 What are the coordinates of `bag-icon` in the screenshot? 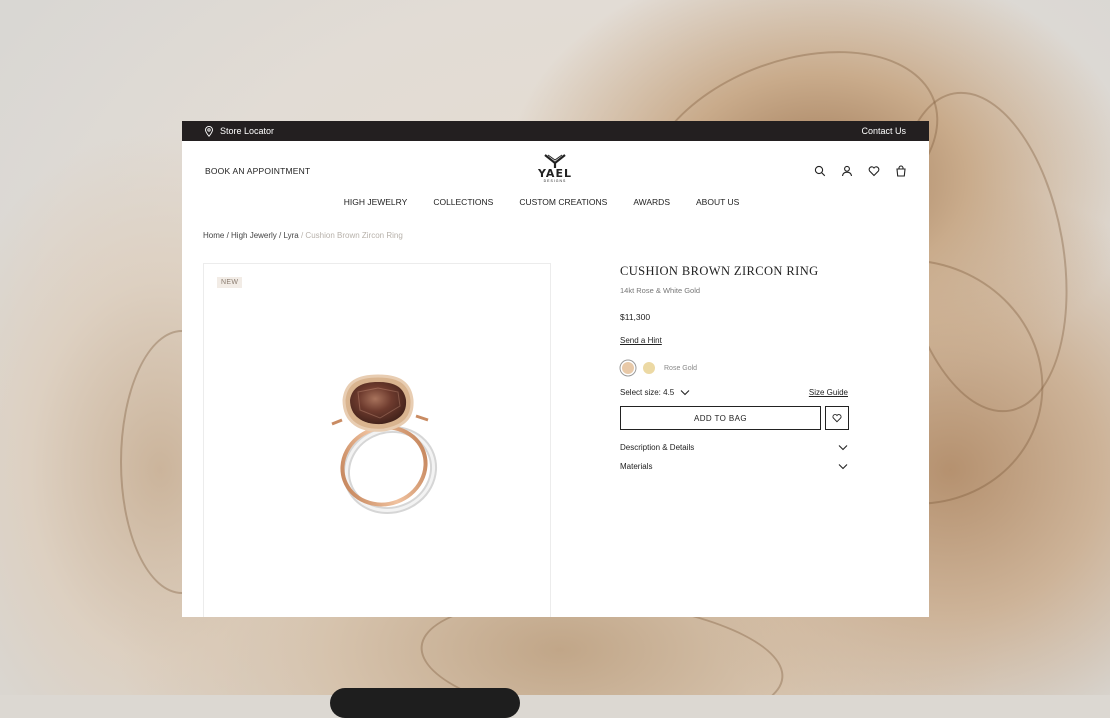 It's located at (901, 171).